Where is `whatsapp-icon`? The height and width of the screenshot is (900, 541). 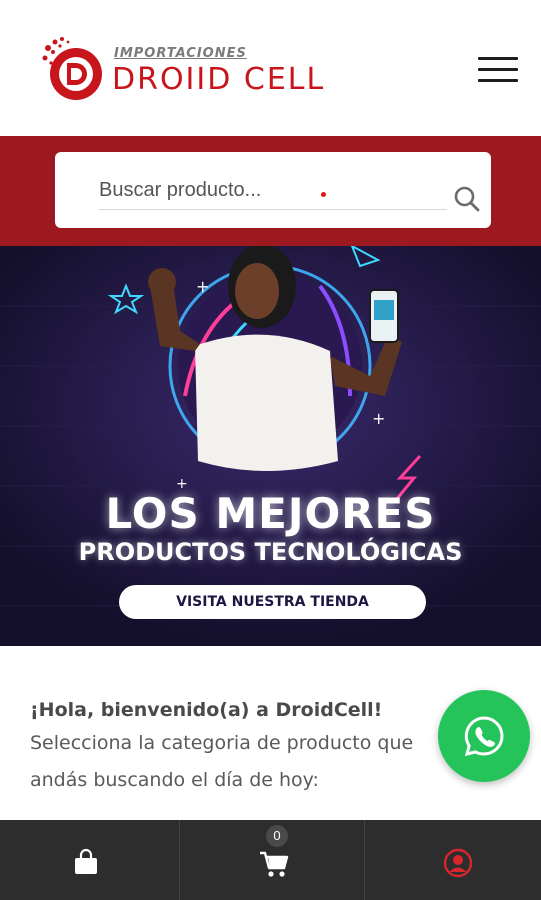 whatsapp-icon is located at coordinates (484, 736).